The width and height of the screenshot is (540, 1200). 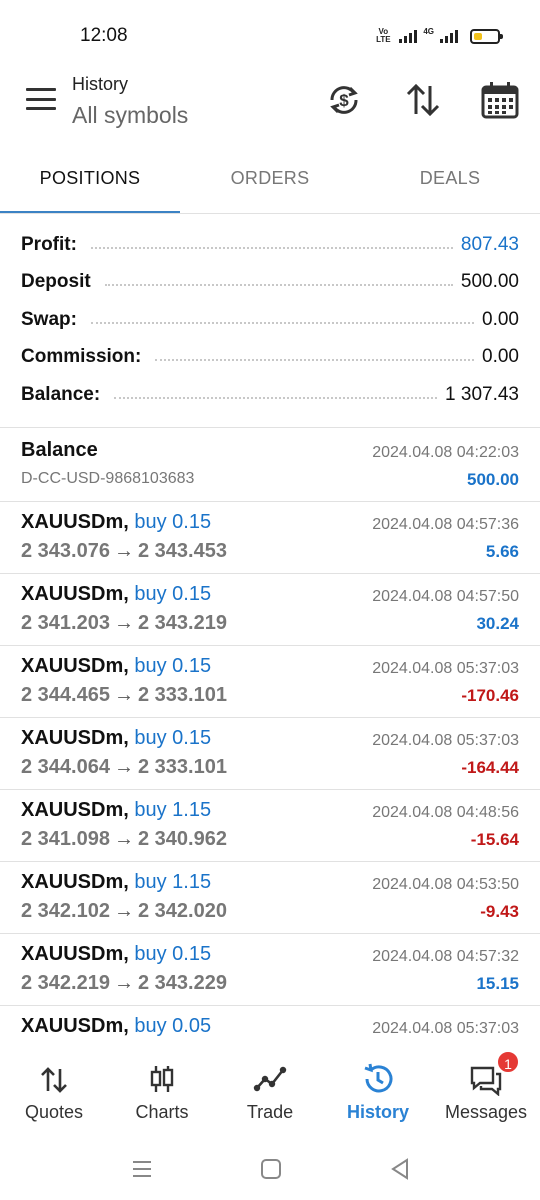 I want to click on history-tabs: POSITIONS ORDERS DEALS, so click(x=270, y=182).